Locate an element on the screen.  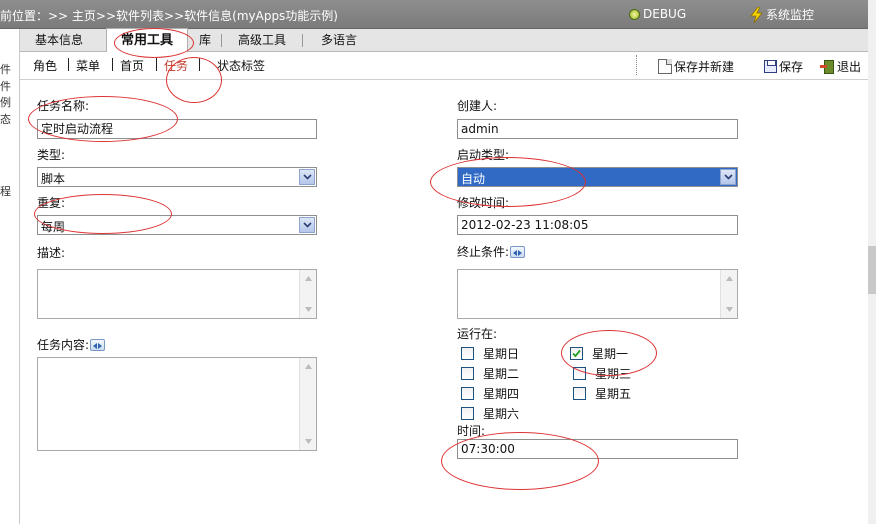
subnav-status-labels: 状态标签 is located at coordinates (241, 65).